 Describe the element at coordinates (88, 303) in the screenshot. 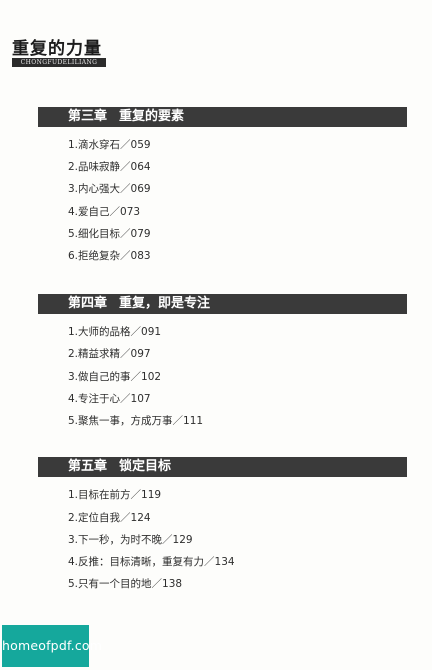

I see `chapter-number: 第四章` at that location.